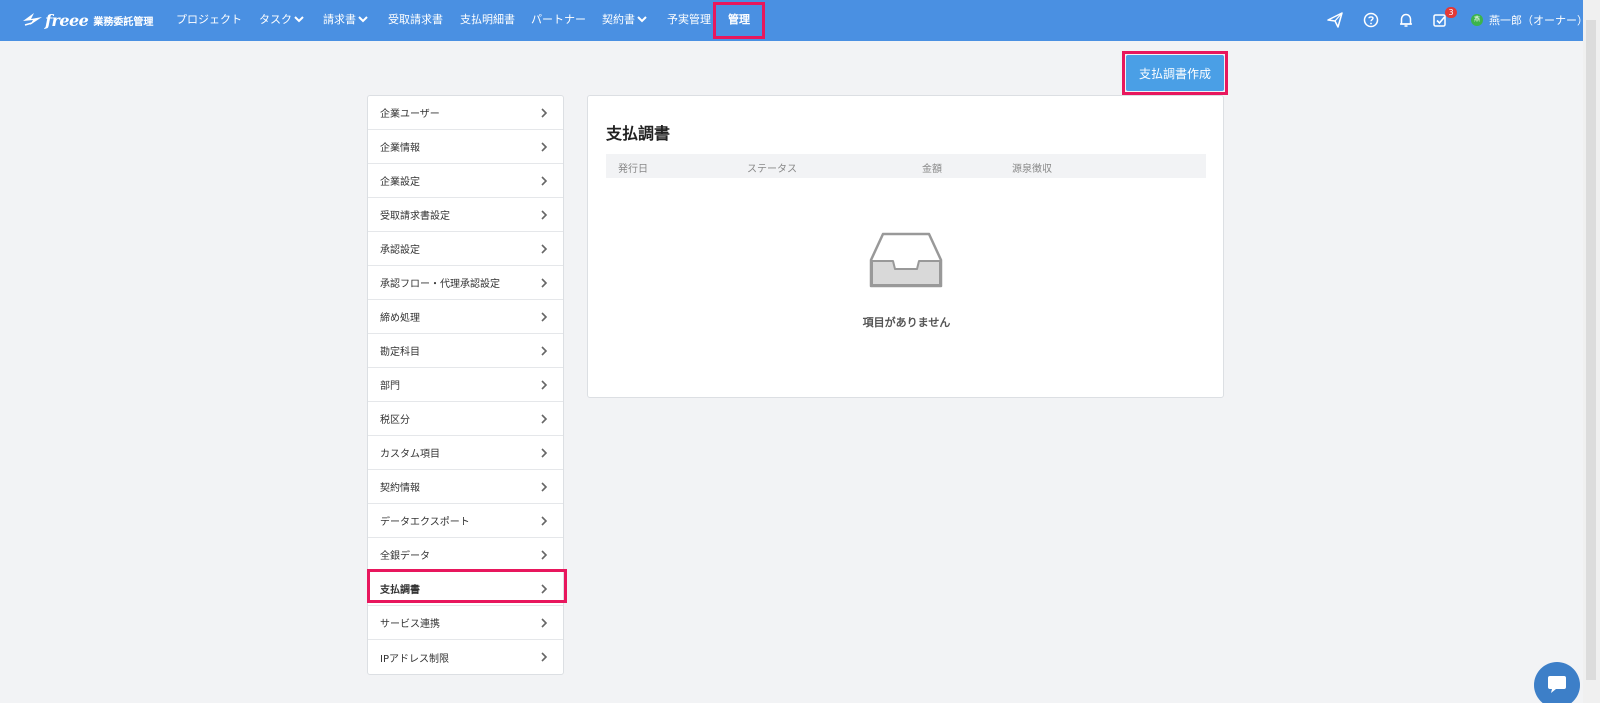 The image size is (1600, 703). I want to click on sidebar-item-label: 企業ユーザー, so click(410, 114).